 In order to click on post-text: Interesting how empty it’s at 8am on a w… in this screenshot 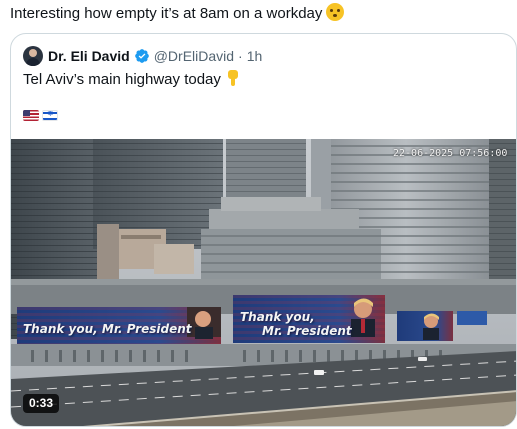, I will do `click(177, 13)`.